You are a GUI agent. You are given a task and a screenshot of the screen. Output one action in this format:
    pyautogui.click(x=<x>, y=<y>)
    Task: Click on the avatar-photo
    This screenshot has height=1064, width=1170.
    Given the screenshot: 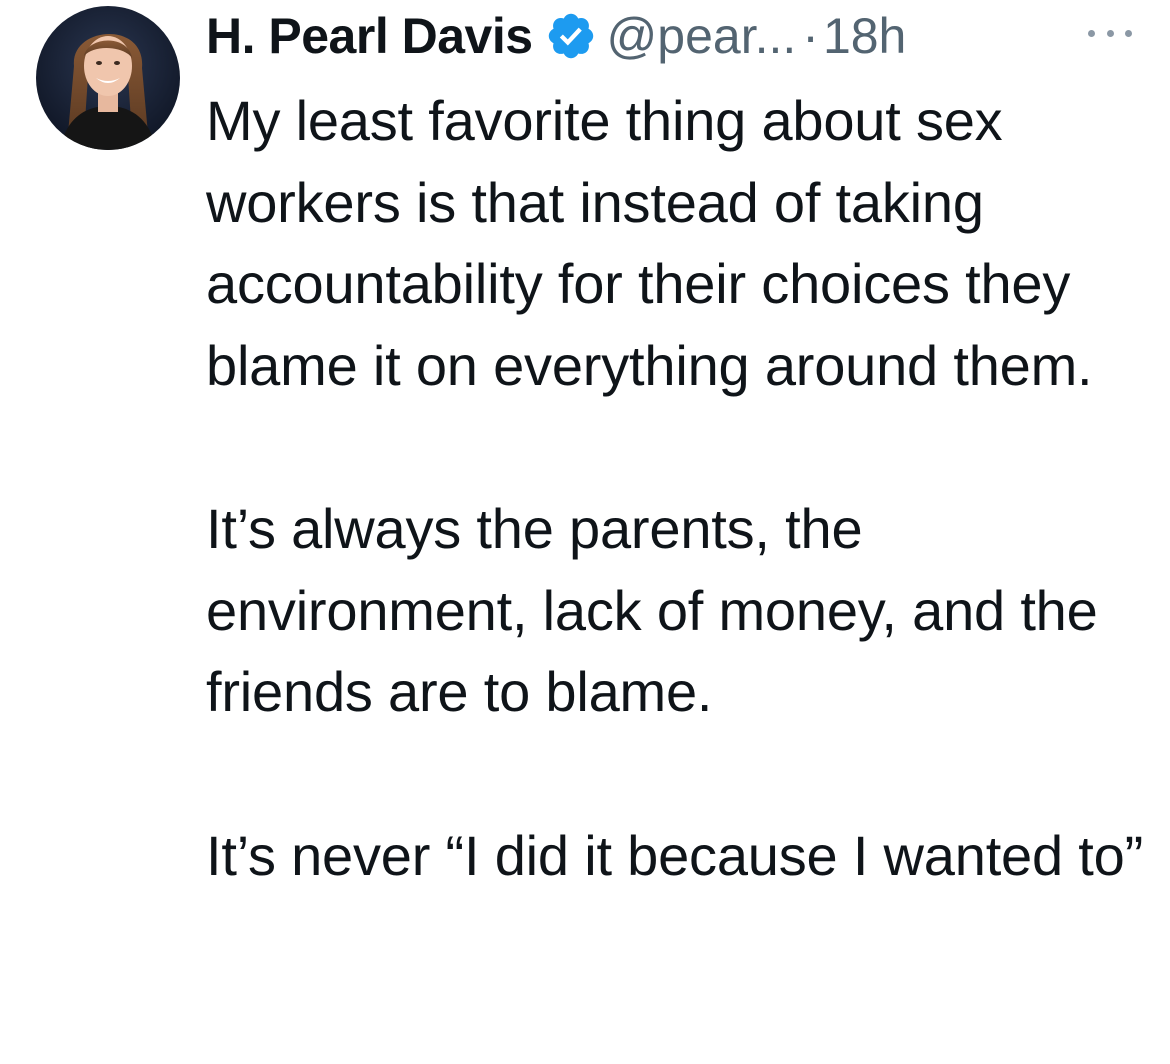 What is the action you would take?
    pyautogui.click(x=108, y=78)
    